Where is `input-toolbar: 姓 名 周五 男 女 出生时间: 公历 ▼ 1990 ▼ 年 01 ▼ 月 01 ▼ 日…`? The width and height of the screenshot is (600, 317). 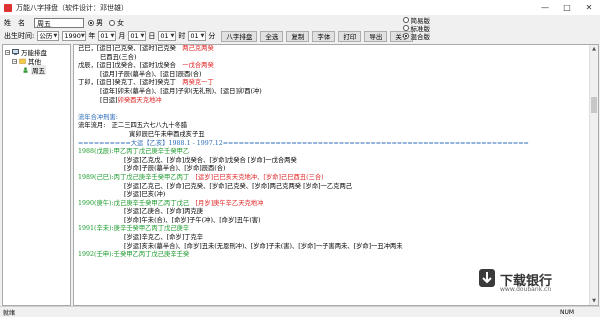 input-toolbar: 姓 名 周五 男 女 出生时间: 公历 ▼ 1990 ▼ 年 01 ▼ 月 01 ▼ 日… is located at coordinates (217, 29).